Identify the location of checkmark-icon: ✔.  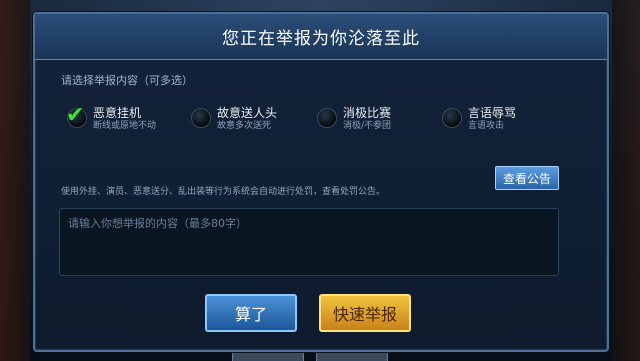
(75, 115).